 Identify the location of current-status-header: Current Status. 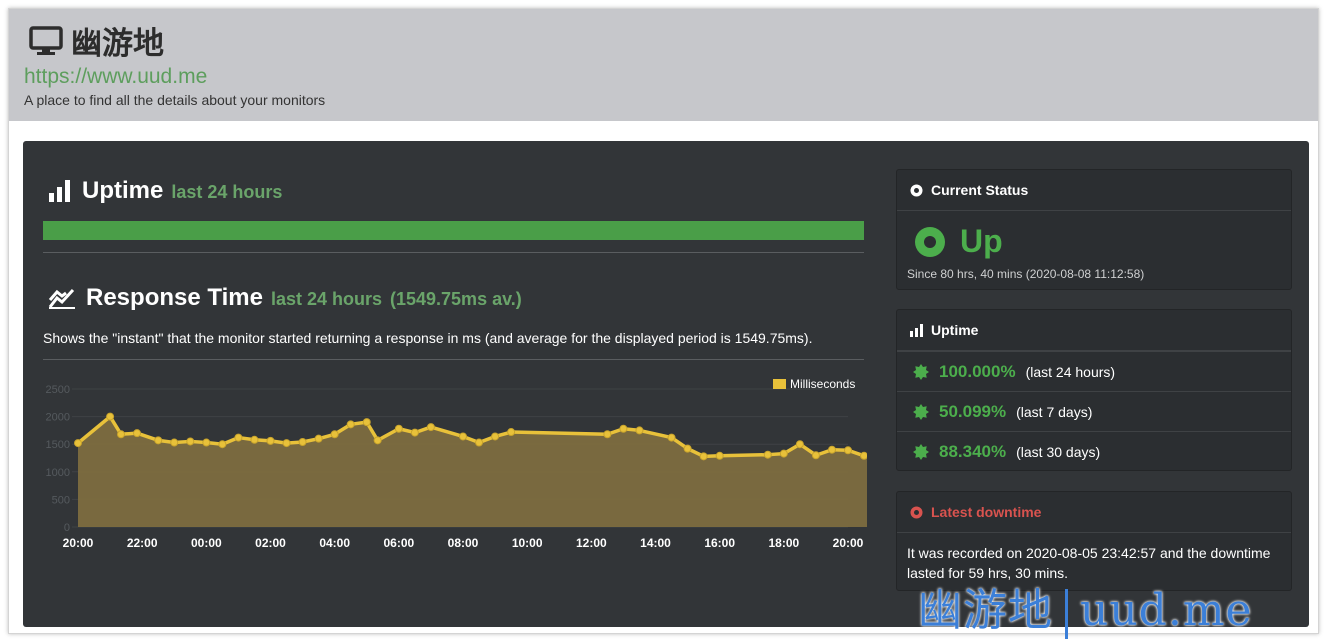
(1094, 190).